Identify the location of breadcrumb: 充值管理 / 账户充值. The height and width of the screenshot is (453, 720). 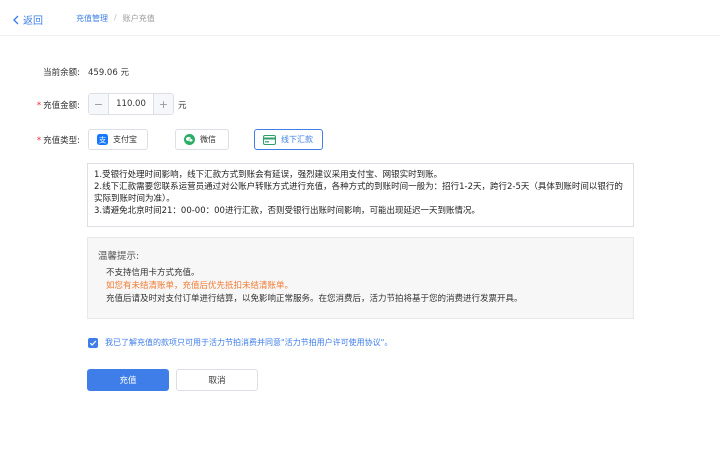
(115, 18).